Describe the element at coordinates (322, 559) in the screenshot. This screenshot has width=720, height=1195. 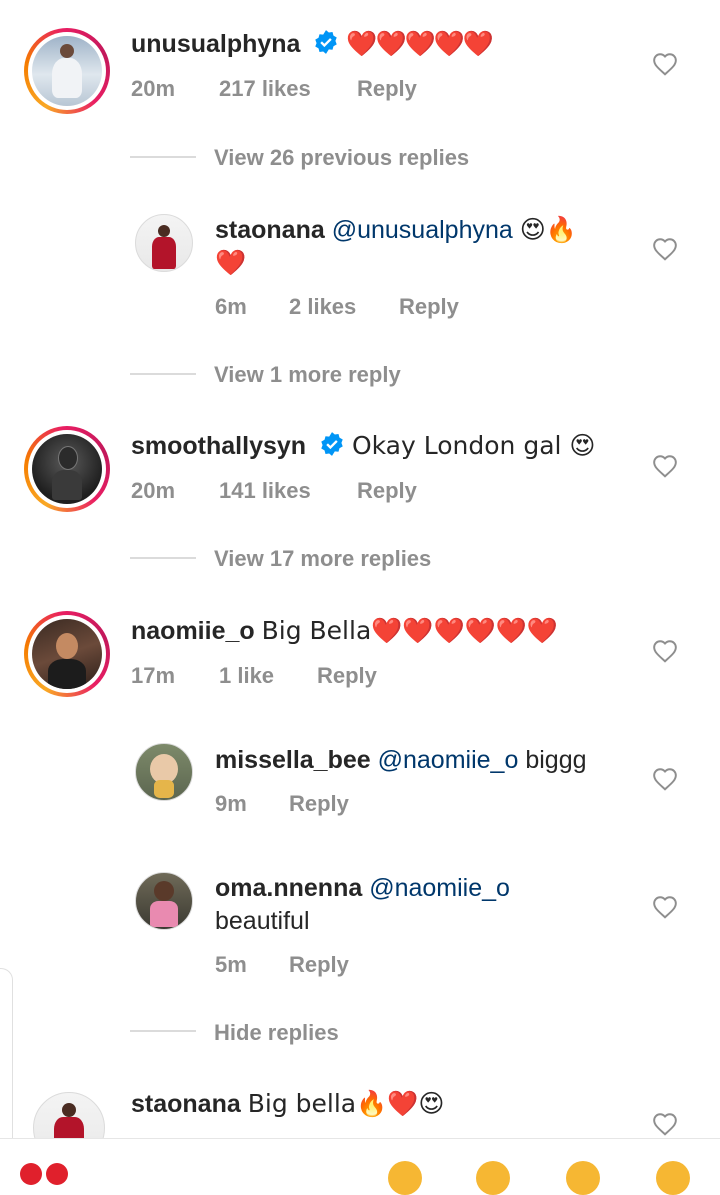
I see `view-replies-link: View 17 more replies` at that location.